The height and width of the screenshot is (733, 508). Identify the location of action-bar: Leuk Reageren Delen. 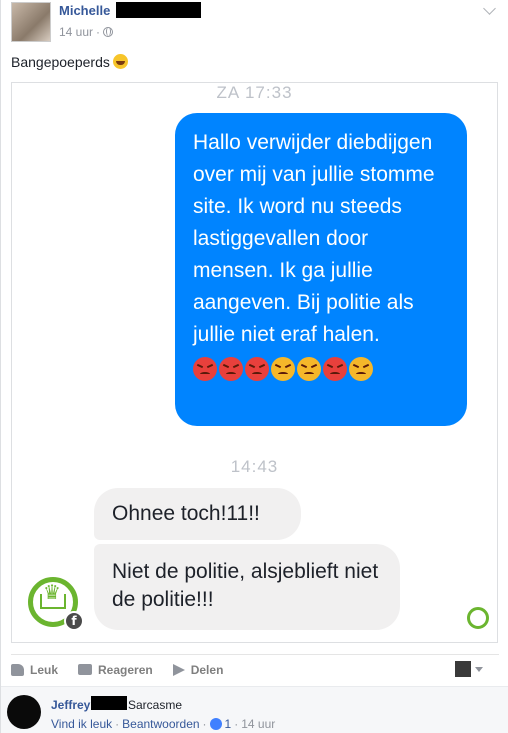
(255, 669).